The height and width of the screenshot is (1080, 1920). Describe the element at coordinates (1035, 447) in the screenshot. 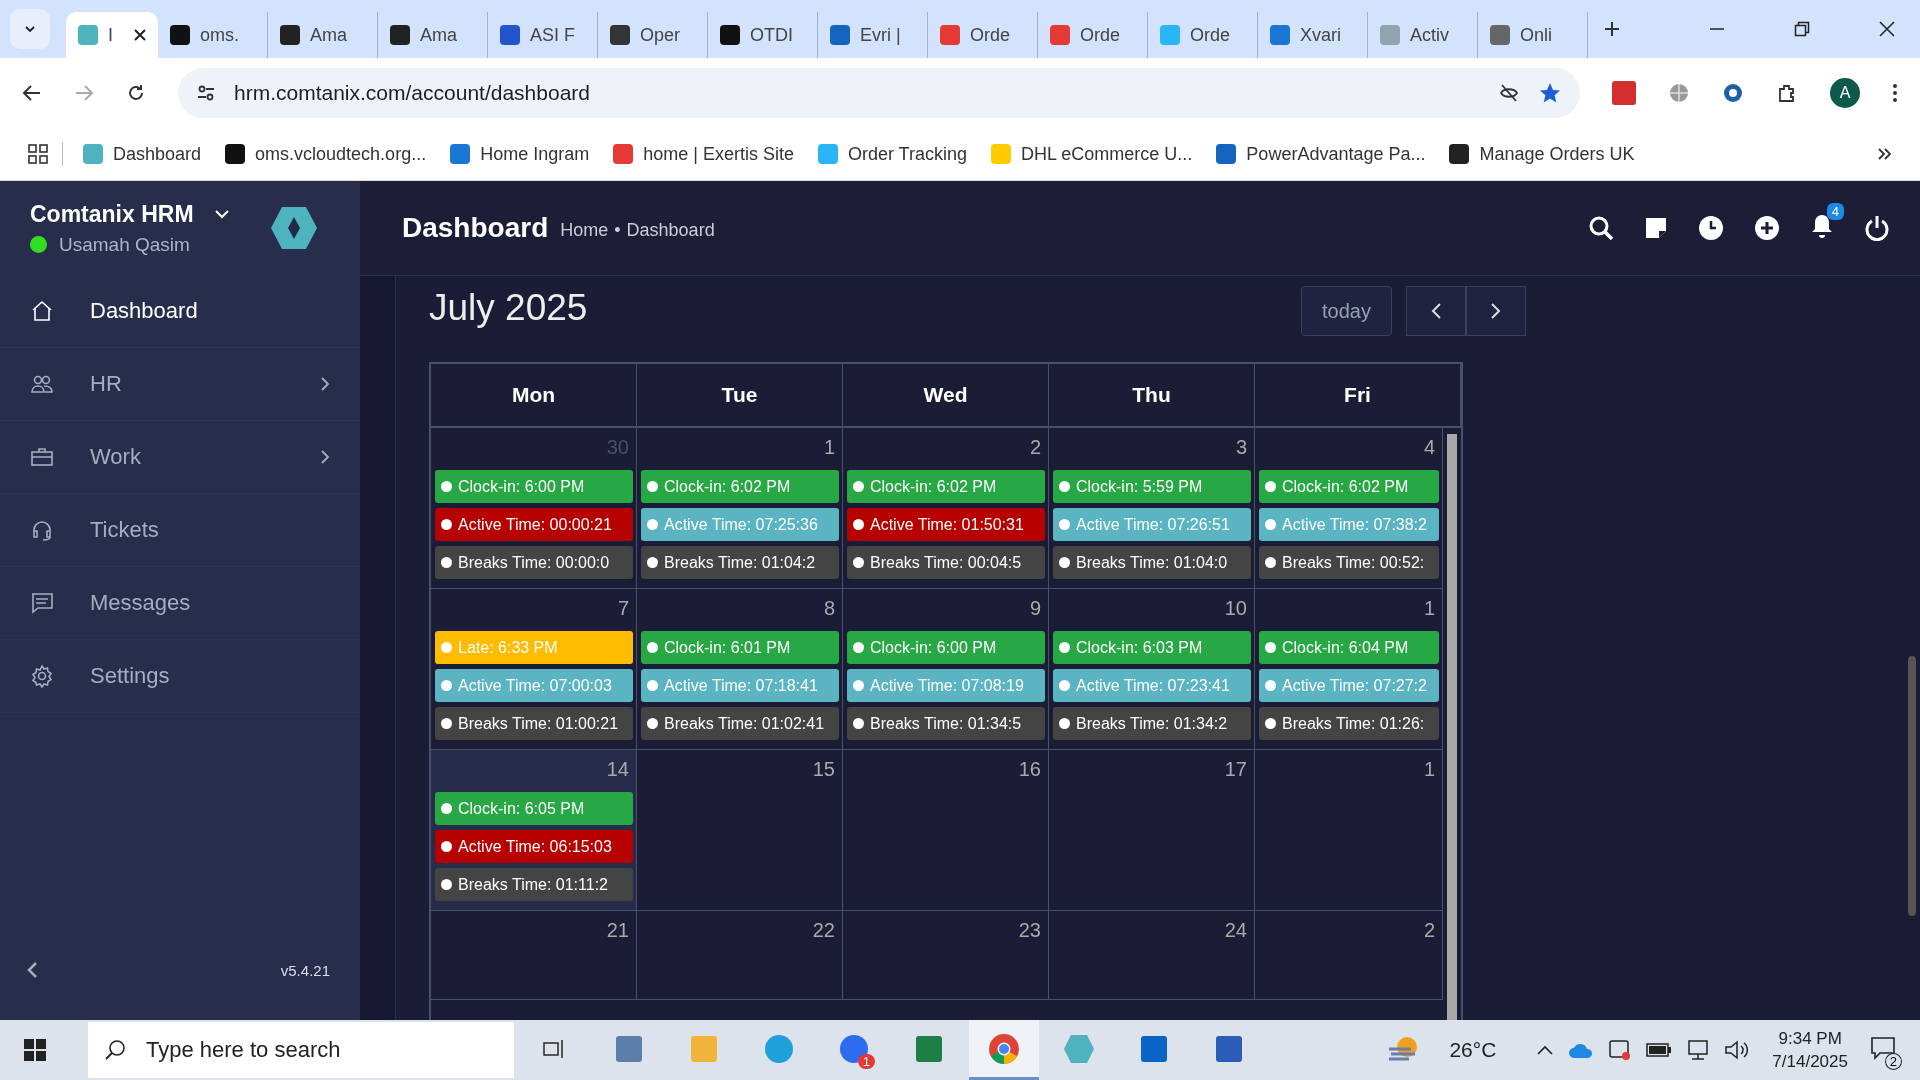

I see `day-number: 2` at that location.